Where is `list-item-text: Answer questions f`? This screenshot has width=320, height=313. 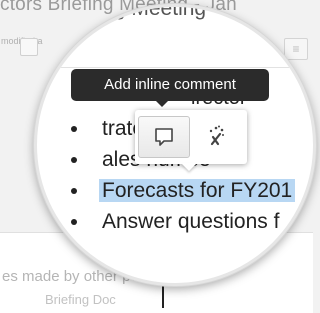
list-item-text: Answer questions f is located at coordinates (191, 221).